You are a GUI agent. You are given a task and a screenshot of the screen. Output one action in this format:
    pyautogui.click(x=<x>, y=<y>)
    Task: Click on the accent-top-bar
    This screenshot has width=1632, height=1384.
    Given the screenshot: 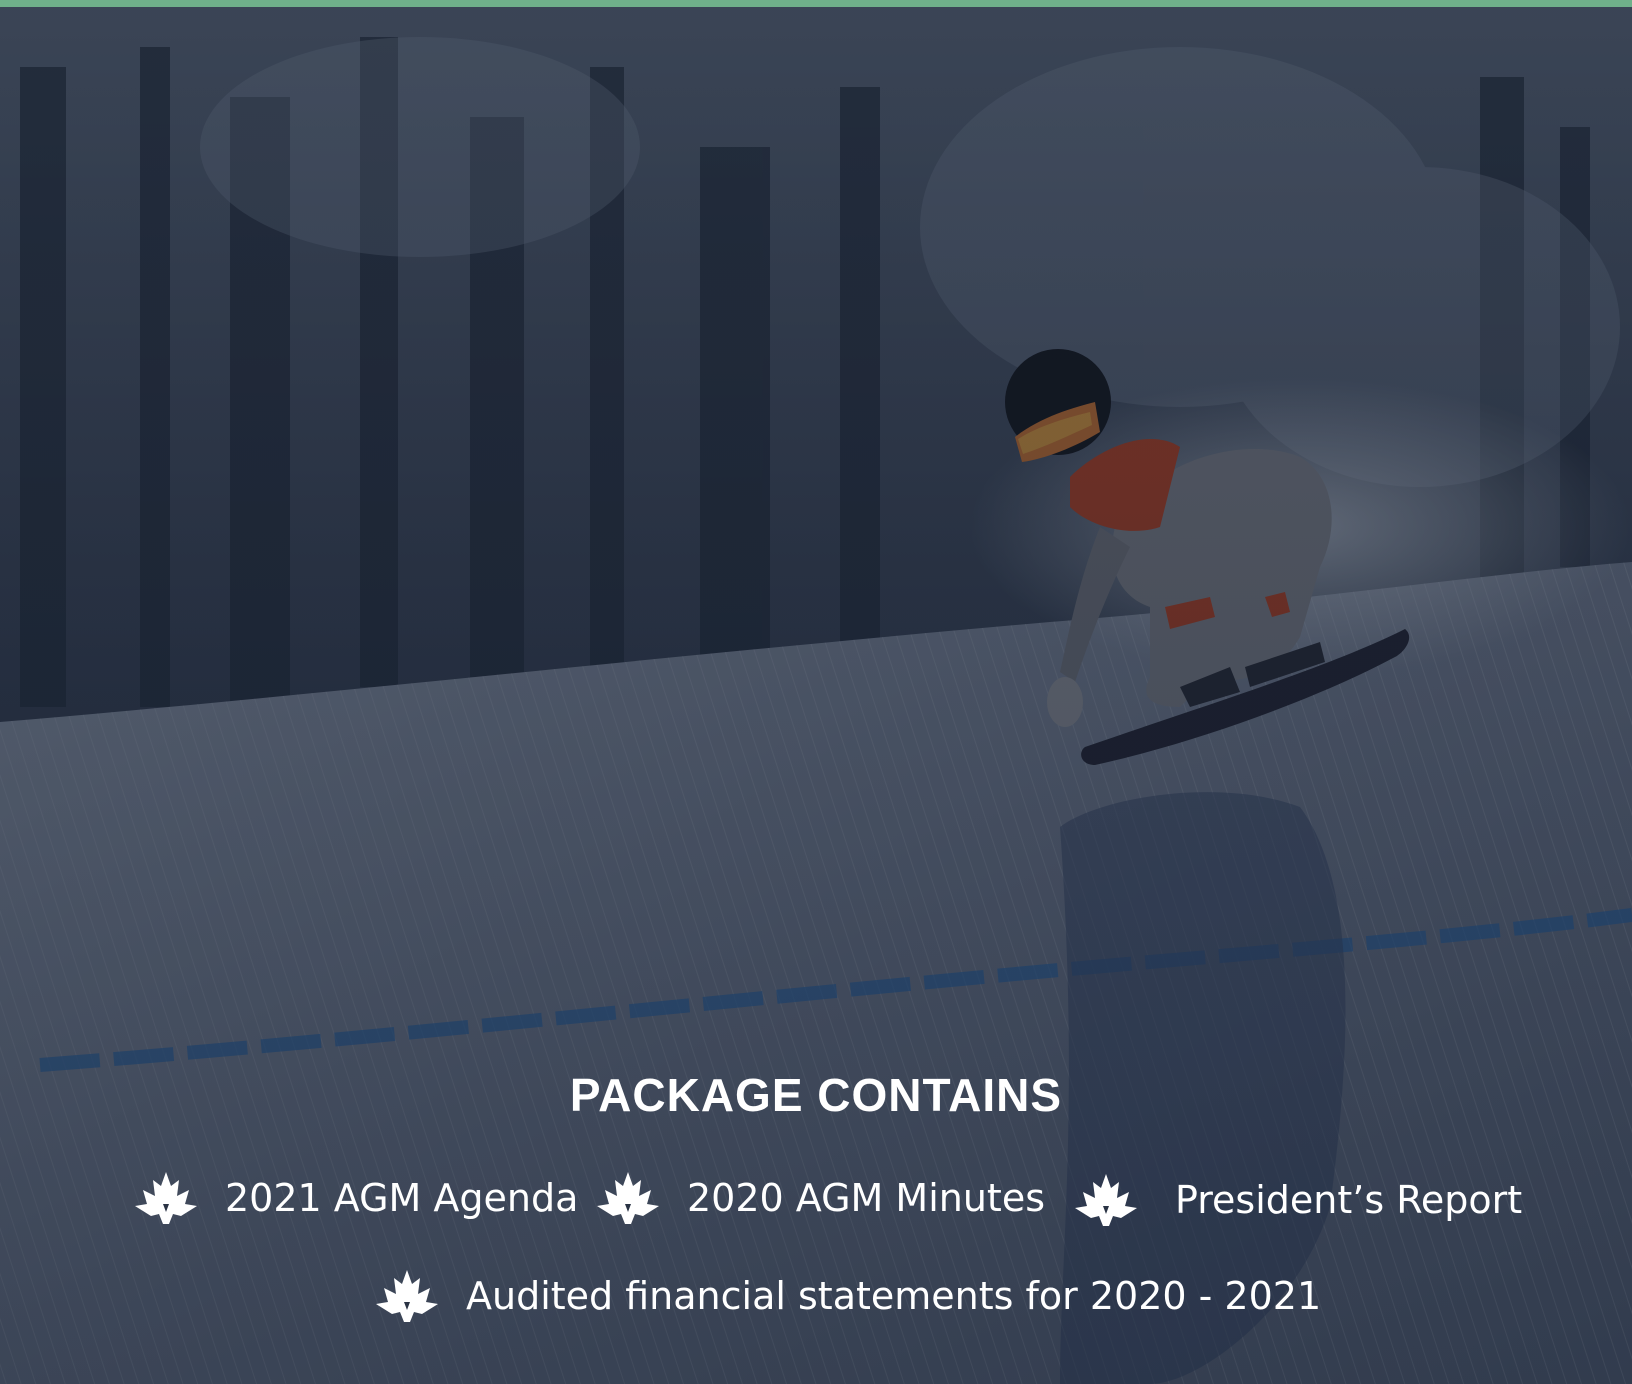 What is the action you would take?
    pyautogui.click(x=816, y=3)
    